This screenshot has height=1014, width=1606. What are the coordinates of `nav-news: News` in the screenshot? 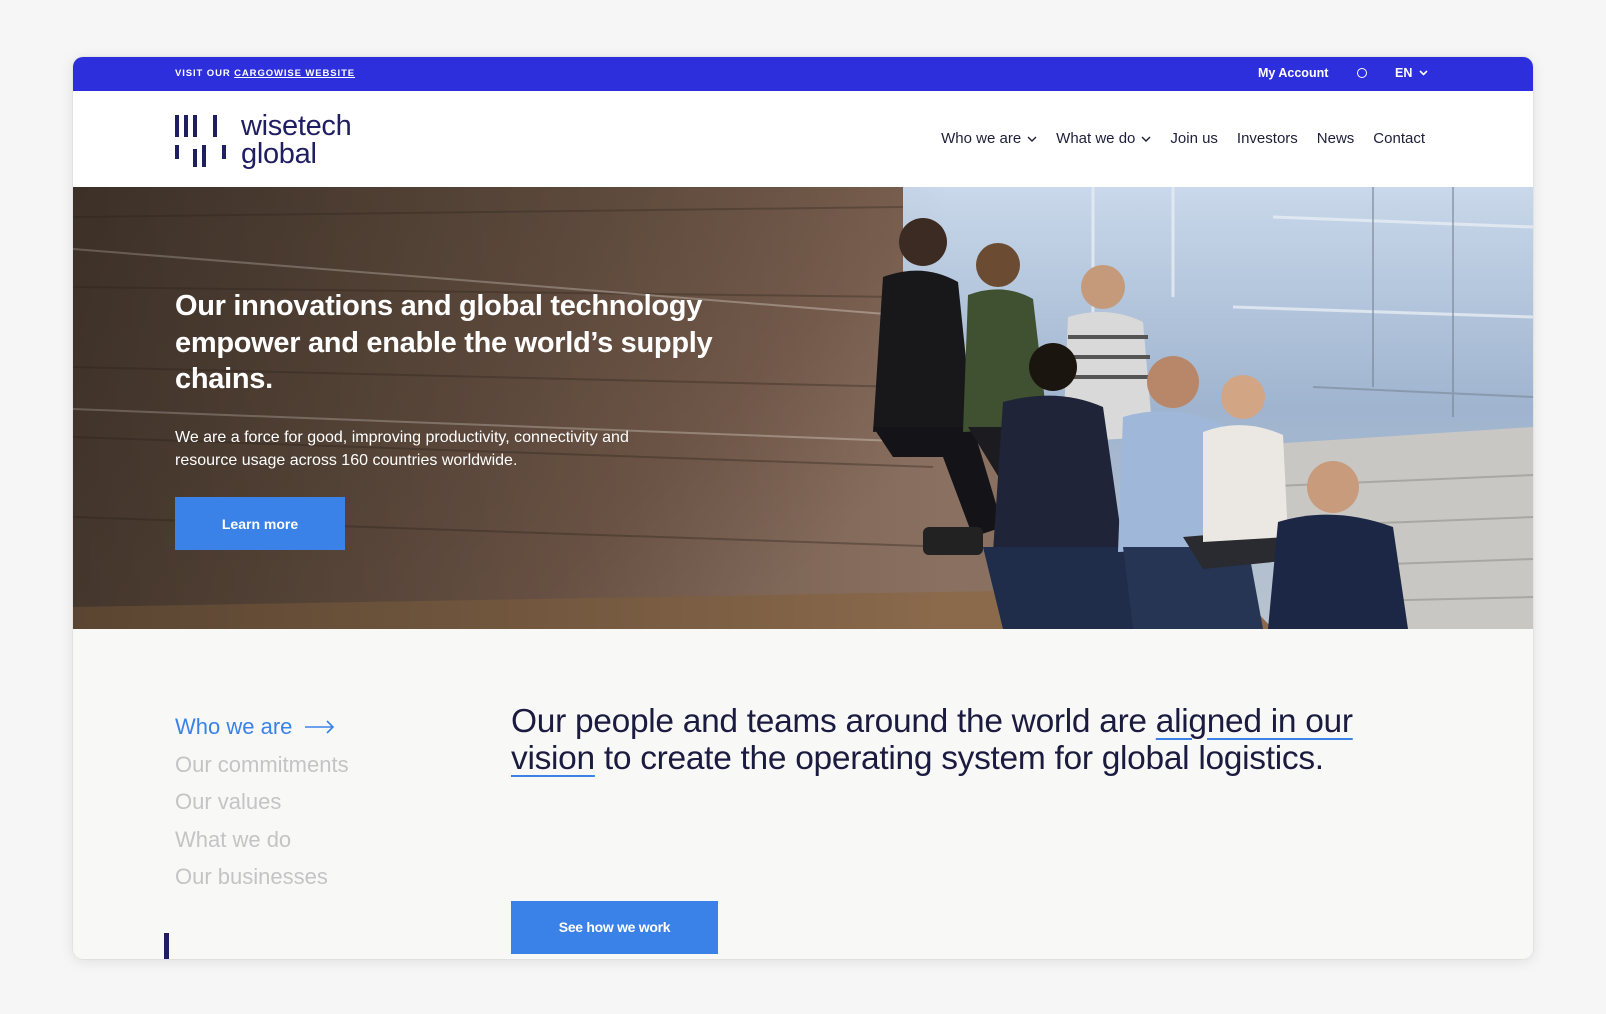 It's located at (1336, 138).